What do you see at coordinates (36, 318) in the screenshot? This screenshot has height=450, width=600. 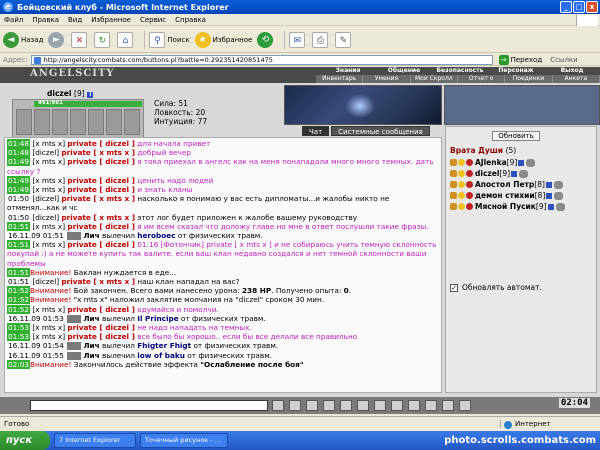 I see `chat-timestamp: 16.11.09 01:53` at bounding box center [36, 318].